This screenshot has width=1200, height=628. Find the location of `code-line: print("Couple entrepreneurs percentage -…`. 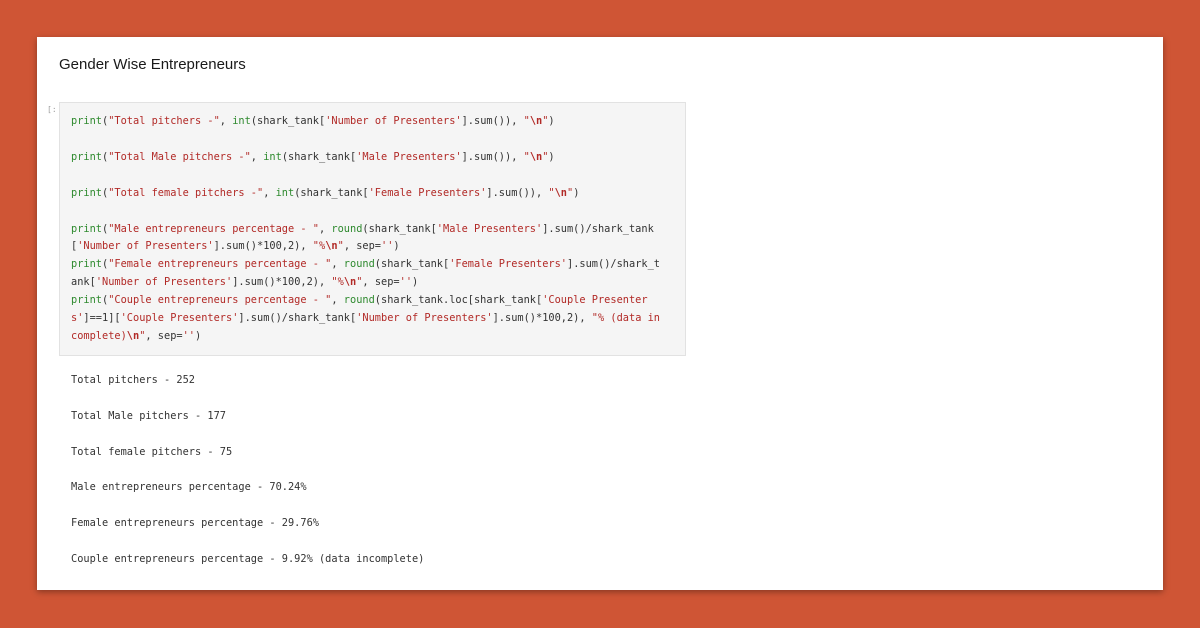

code-line: print("Couple entrepreneurs percentage -… is located at coordinates (359, 300).